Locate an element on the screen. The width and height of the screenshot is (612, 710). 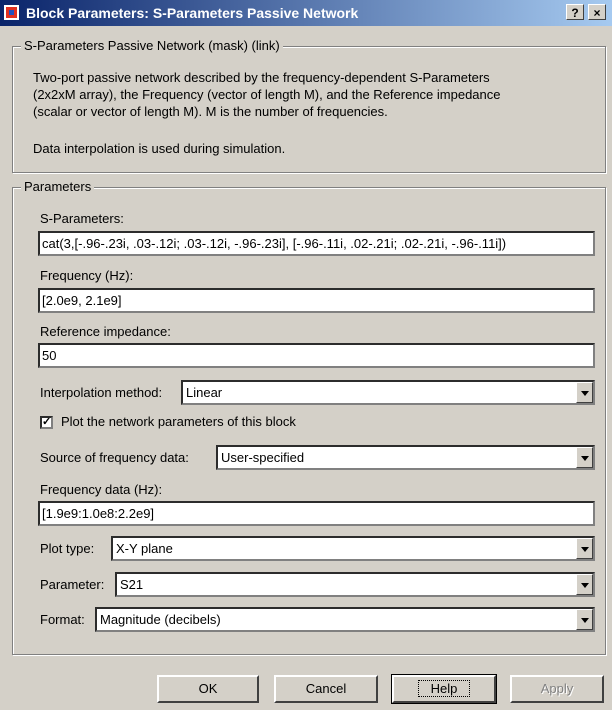
plot-type-label: Plot type: is located at coordinates (67, 548).